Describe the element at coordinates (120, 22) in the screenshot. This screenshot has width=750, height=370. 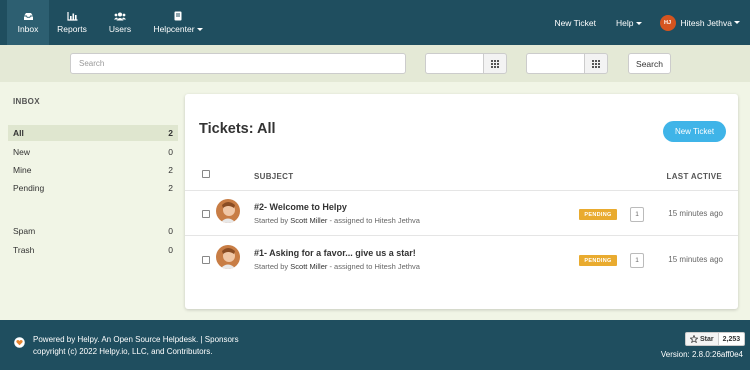
I see `nav-users: Users` at that location.